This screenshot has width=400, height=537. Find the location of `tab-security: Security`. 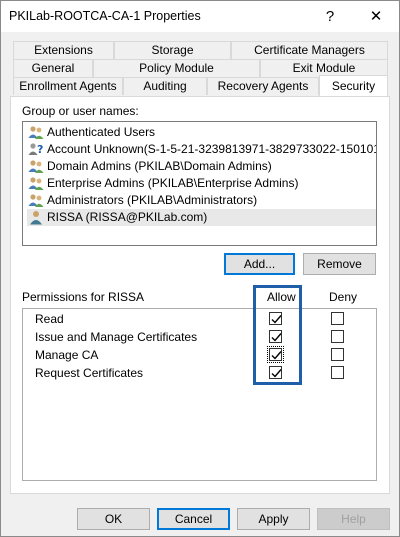

tab-security: Security is located at coordinates (353, 85).